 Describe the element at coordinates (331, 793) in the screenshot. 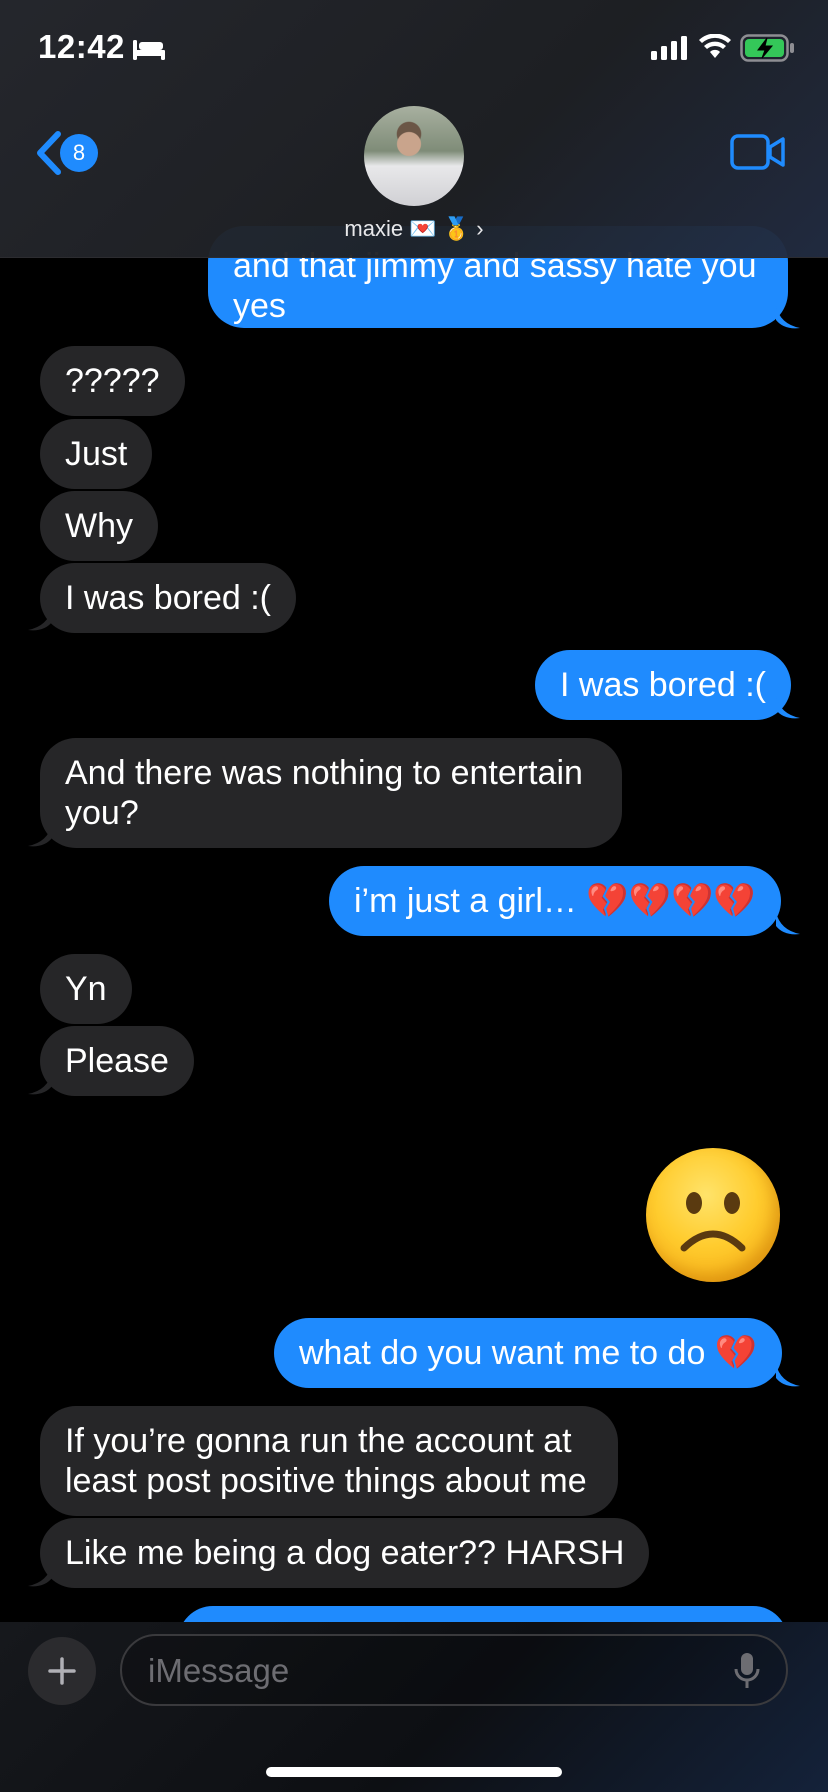

I see `message-bubble-incoming: And there was nothing to entertain you?` at that location.